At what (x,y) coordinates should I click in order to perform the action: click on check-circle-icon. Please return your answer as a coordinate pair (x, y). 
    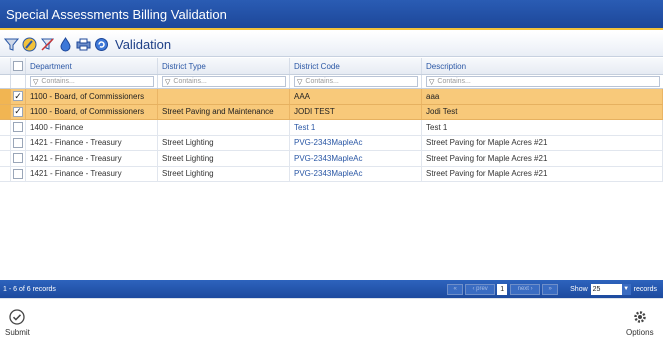
    Looking at the image, I should click on (17, 317).